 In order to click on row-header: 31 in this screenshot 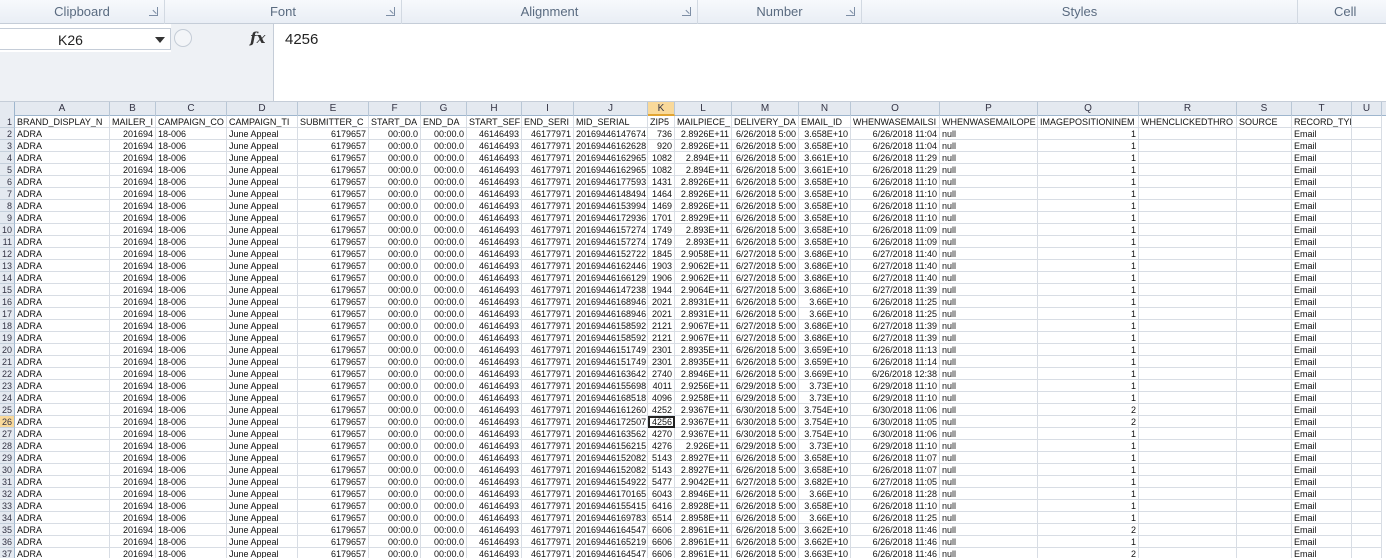, I will do `click(7, 482)`.